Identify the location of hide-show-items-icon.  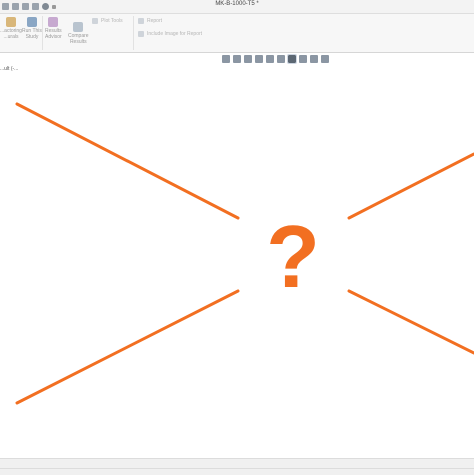
(292, 59).